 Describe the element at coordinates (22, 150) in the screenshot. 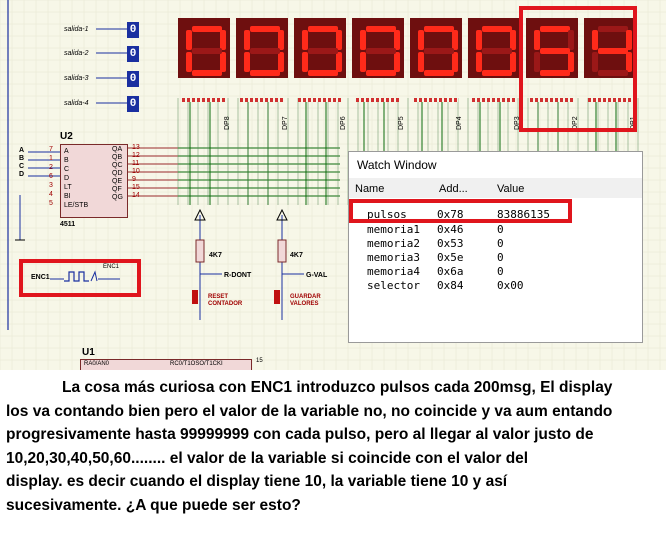

I see `bus-input-label: A` at that location.